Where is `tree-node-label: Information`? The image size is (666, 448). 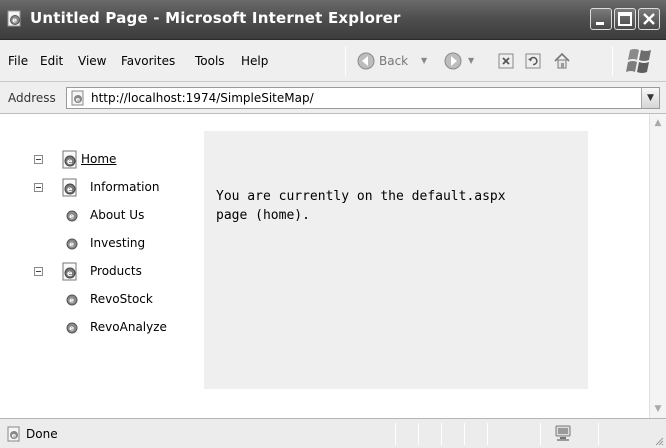
tree-node-label: Information is located at coordinates (124, 187).